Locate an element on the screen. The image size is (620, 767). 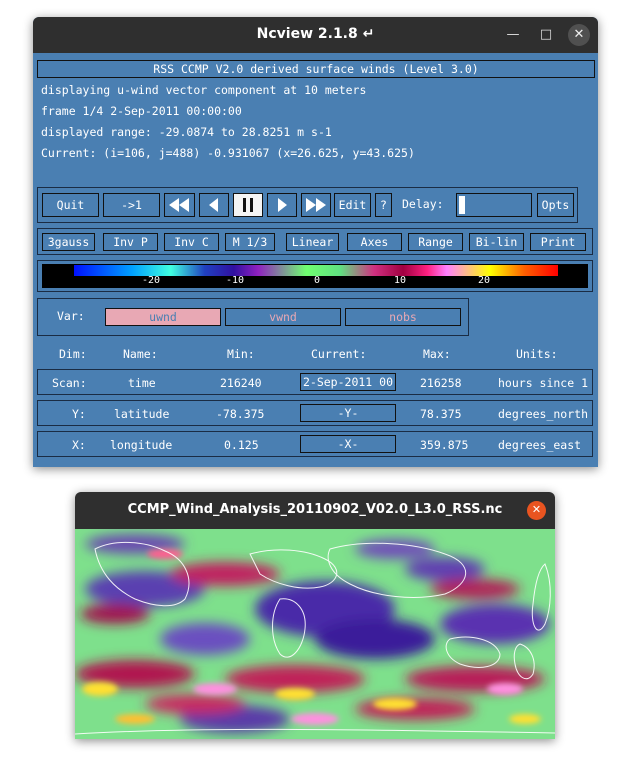
option-magnify-button: M 1/3 is located at coordinates (250, 242).